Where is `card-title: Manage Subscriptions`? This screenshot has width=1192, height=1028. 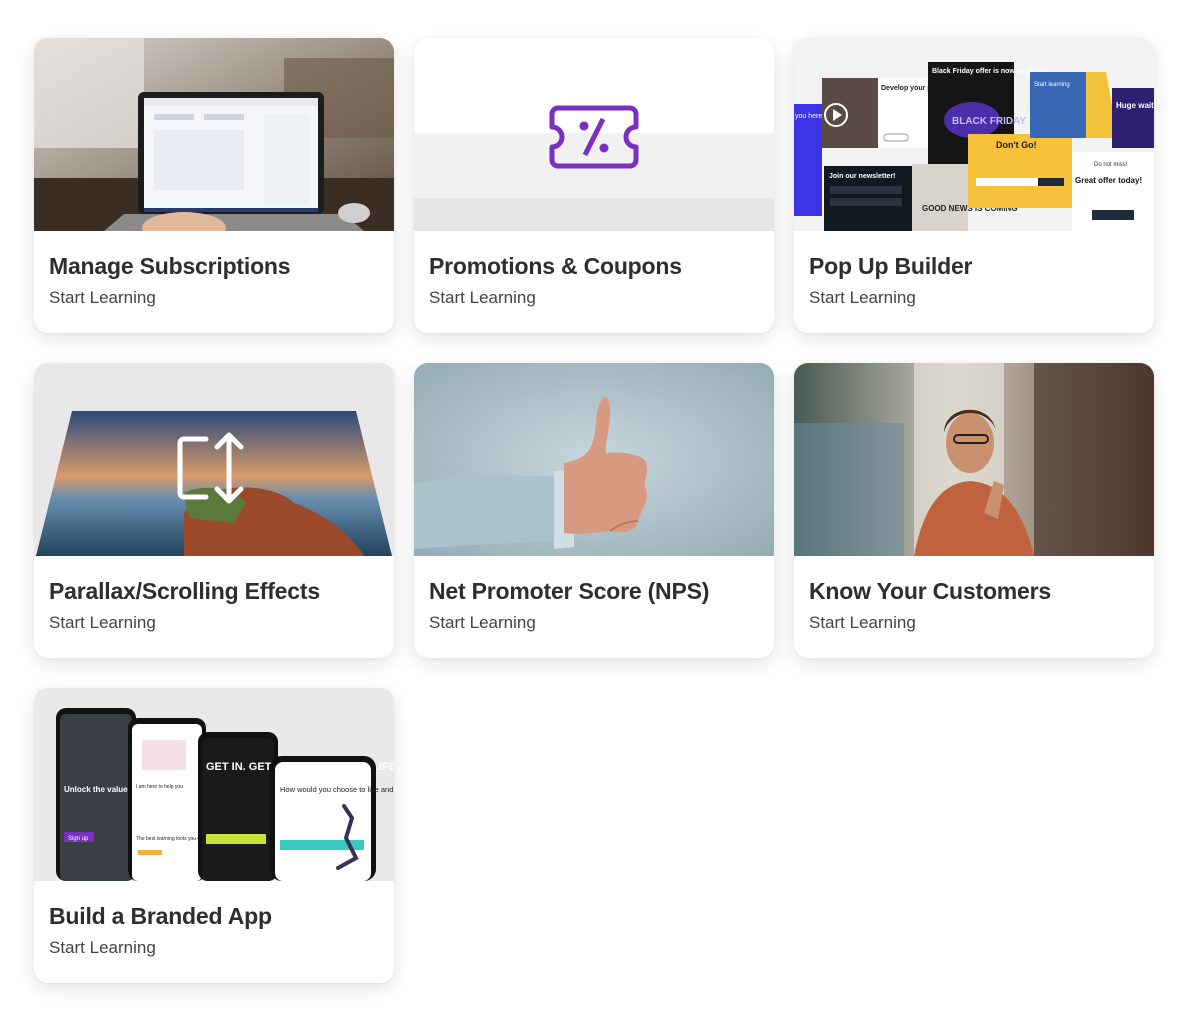
card-title: Manage Subscriptions is located at coordinates (170, 266).